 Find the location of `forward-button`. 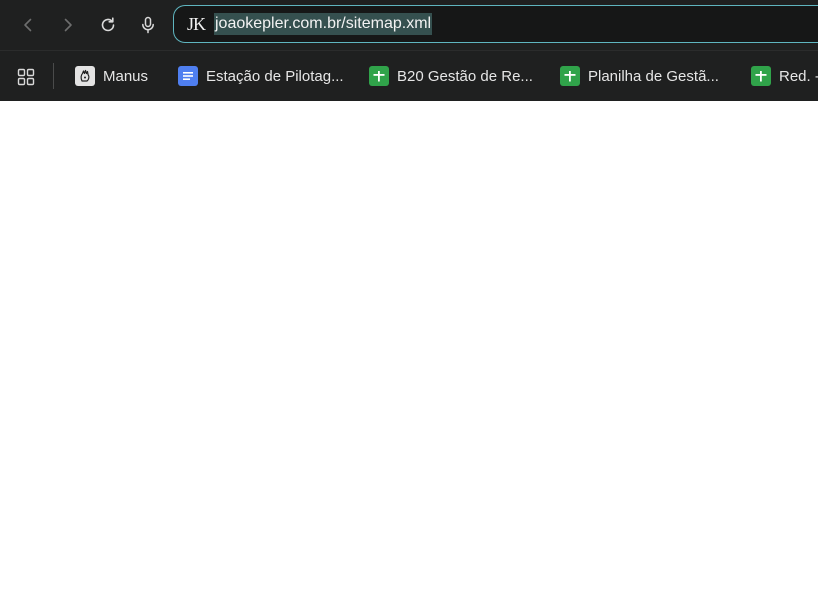

forward-button is located at coordinates (68, 25).